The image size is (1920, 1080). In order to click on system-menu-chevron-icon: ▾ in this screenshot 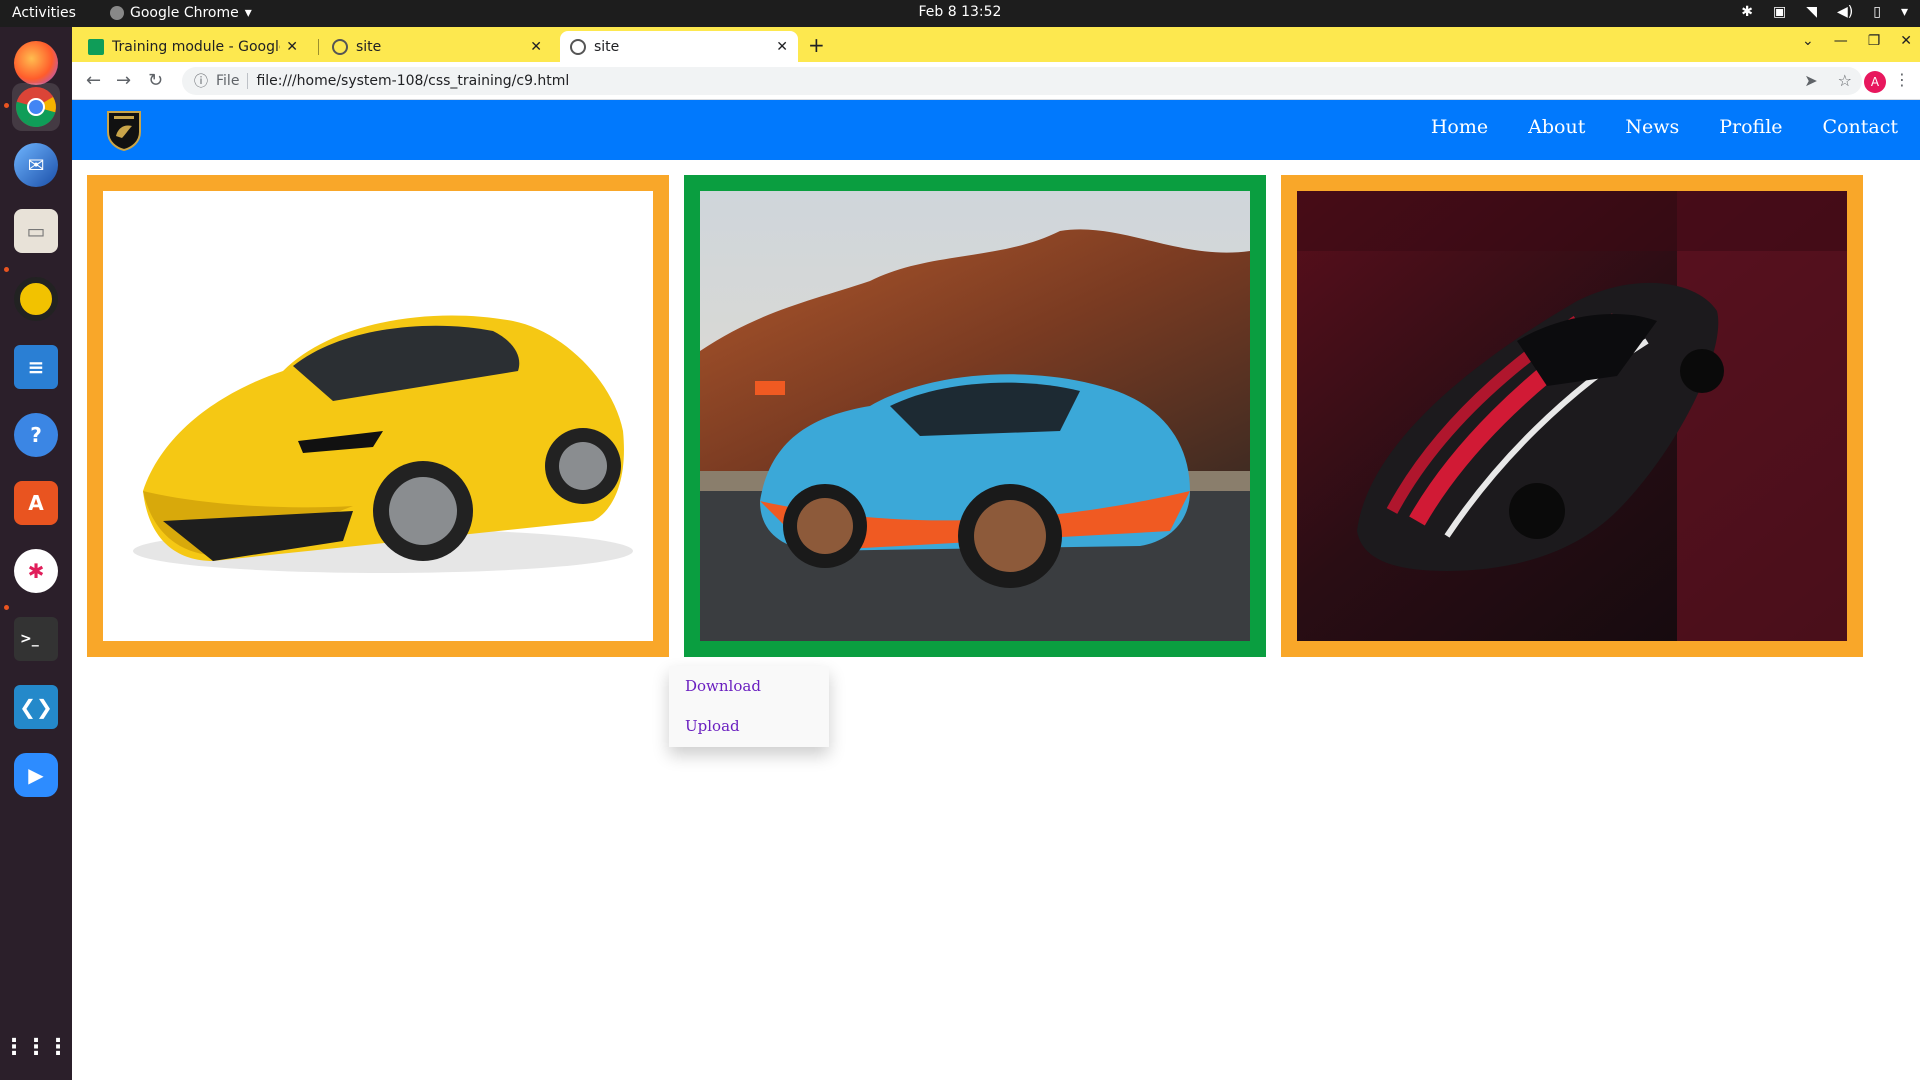, I will do `click(1904, 12)`.